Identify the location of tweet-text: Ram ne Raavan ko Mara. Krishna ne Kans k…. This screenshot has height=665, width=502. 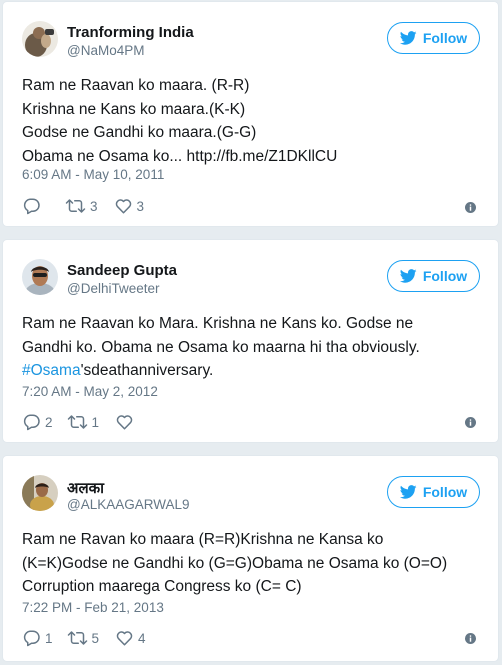
(254, 347).